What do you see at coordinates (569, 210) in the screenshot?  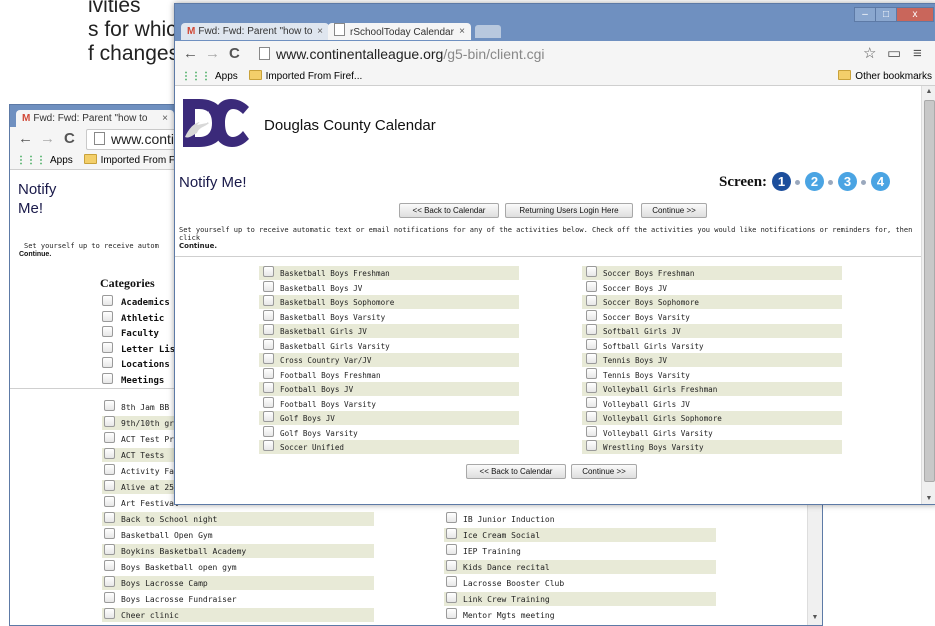 I see `returning-users-login-button: Returning Users Login Here` at bounding box center [569, 210].